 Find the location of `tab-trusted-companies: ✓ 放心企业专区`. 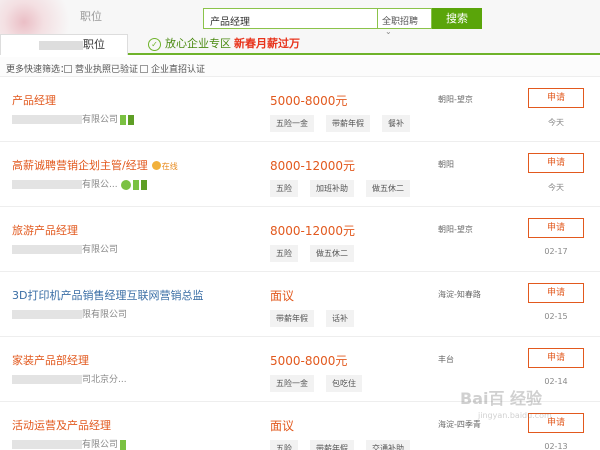

tab-trusted-companies: ✓ 放心企业专区 is located at coordinates (189, 44).